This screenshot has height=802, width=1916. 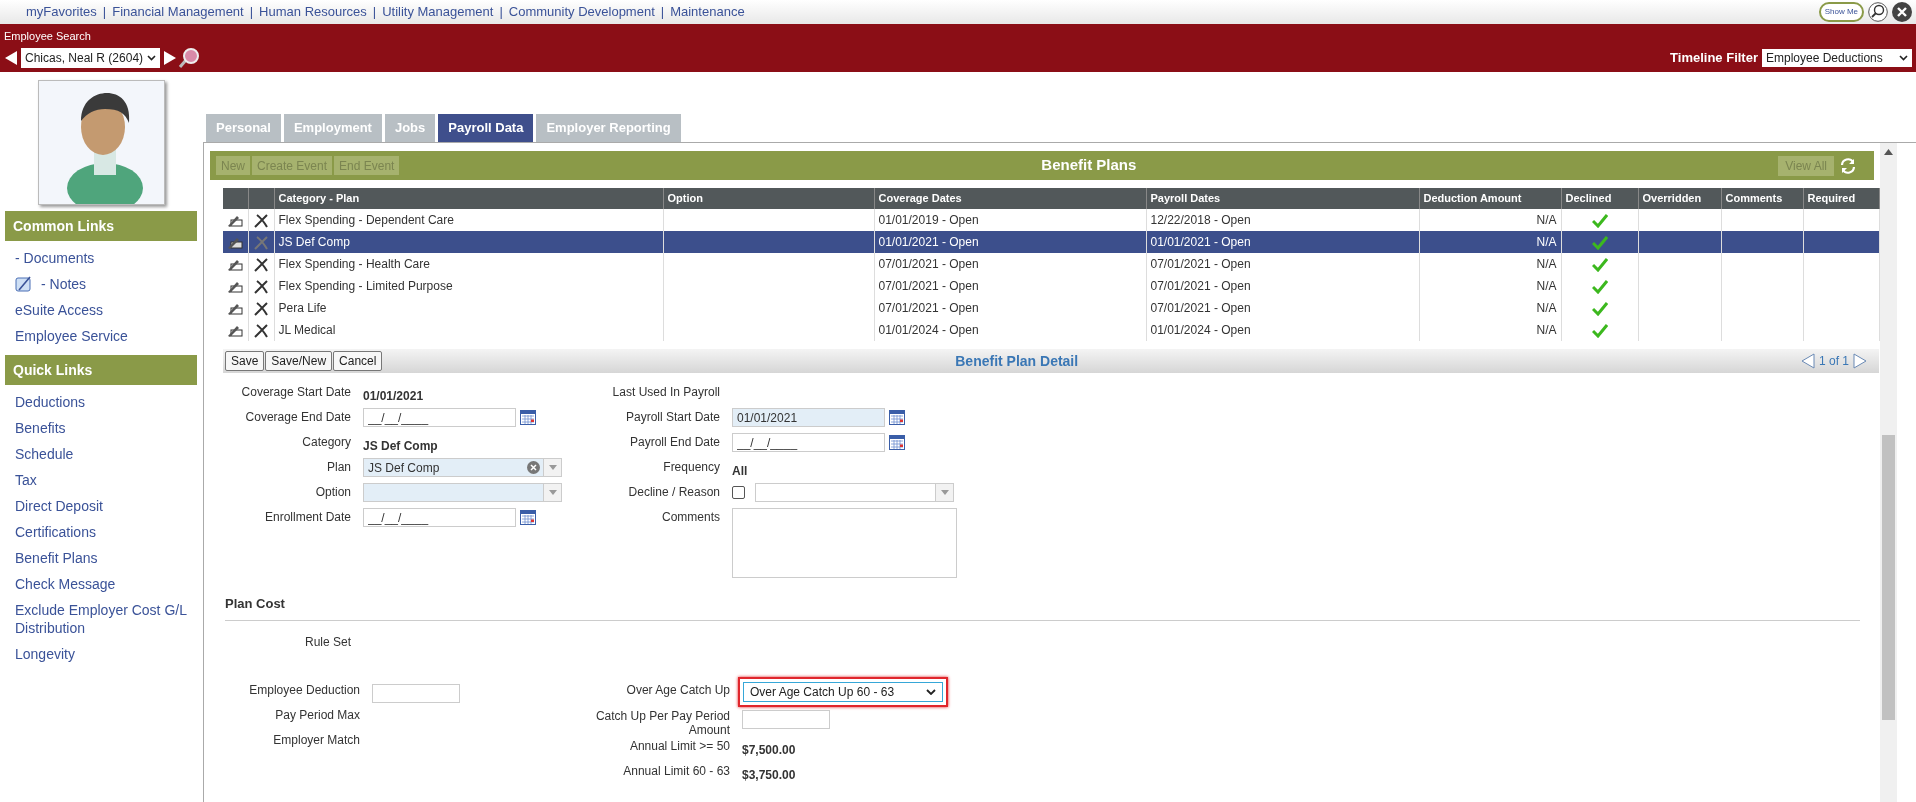 What do you see at coordinates (1051, 264) in the screenshot?
I see `table-row: Flex Spending - Health Care 07/01/2021 - Open 07/01/2021 - Open N/A` at bounding box center [1051, 264].